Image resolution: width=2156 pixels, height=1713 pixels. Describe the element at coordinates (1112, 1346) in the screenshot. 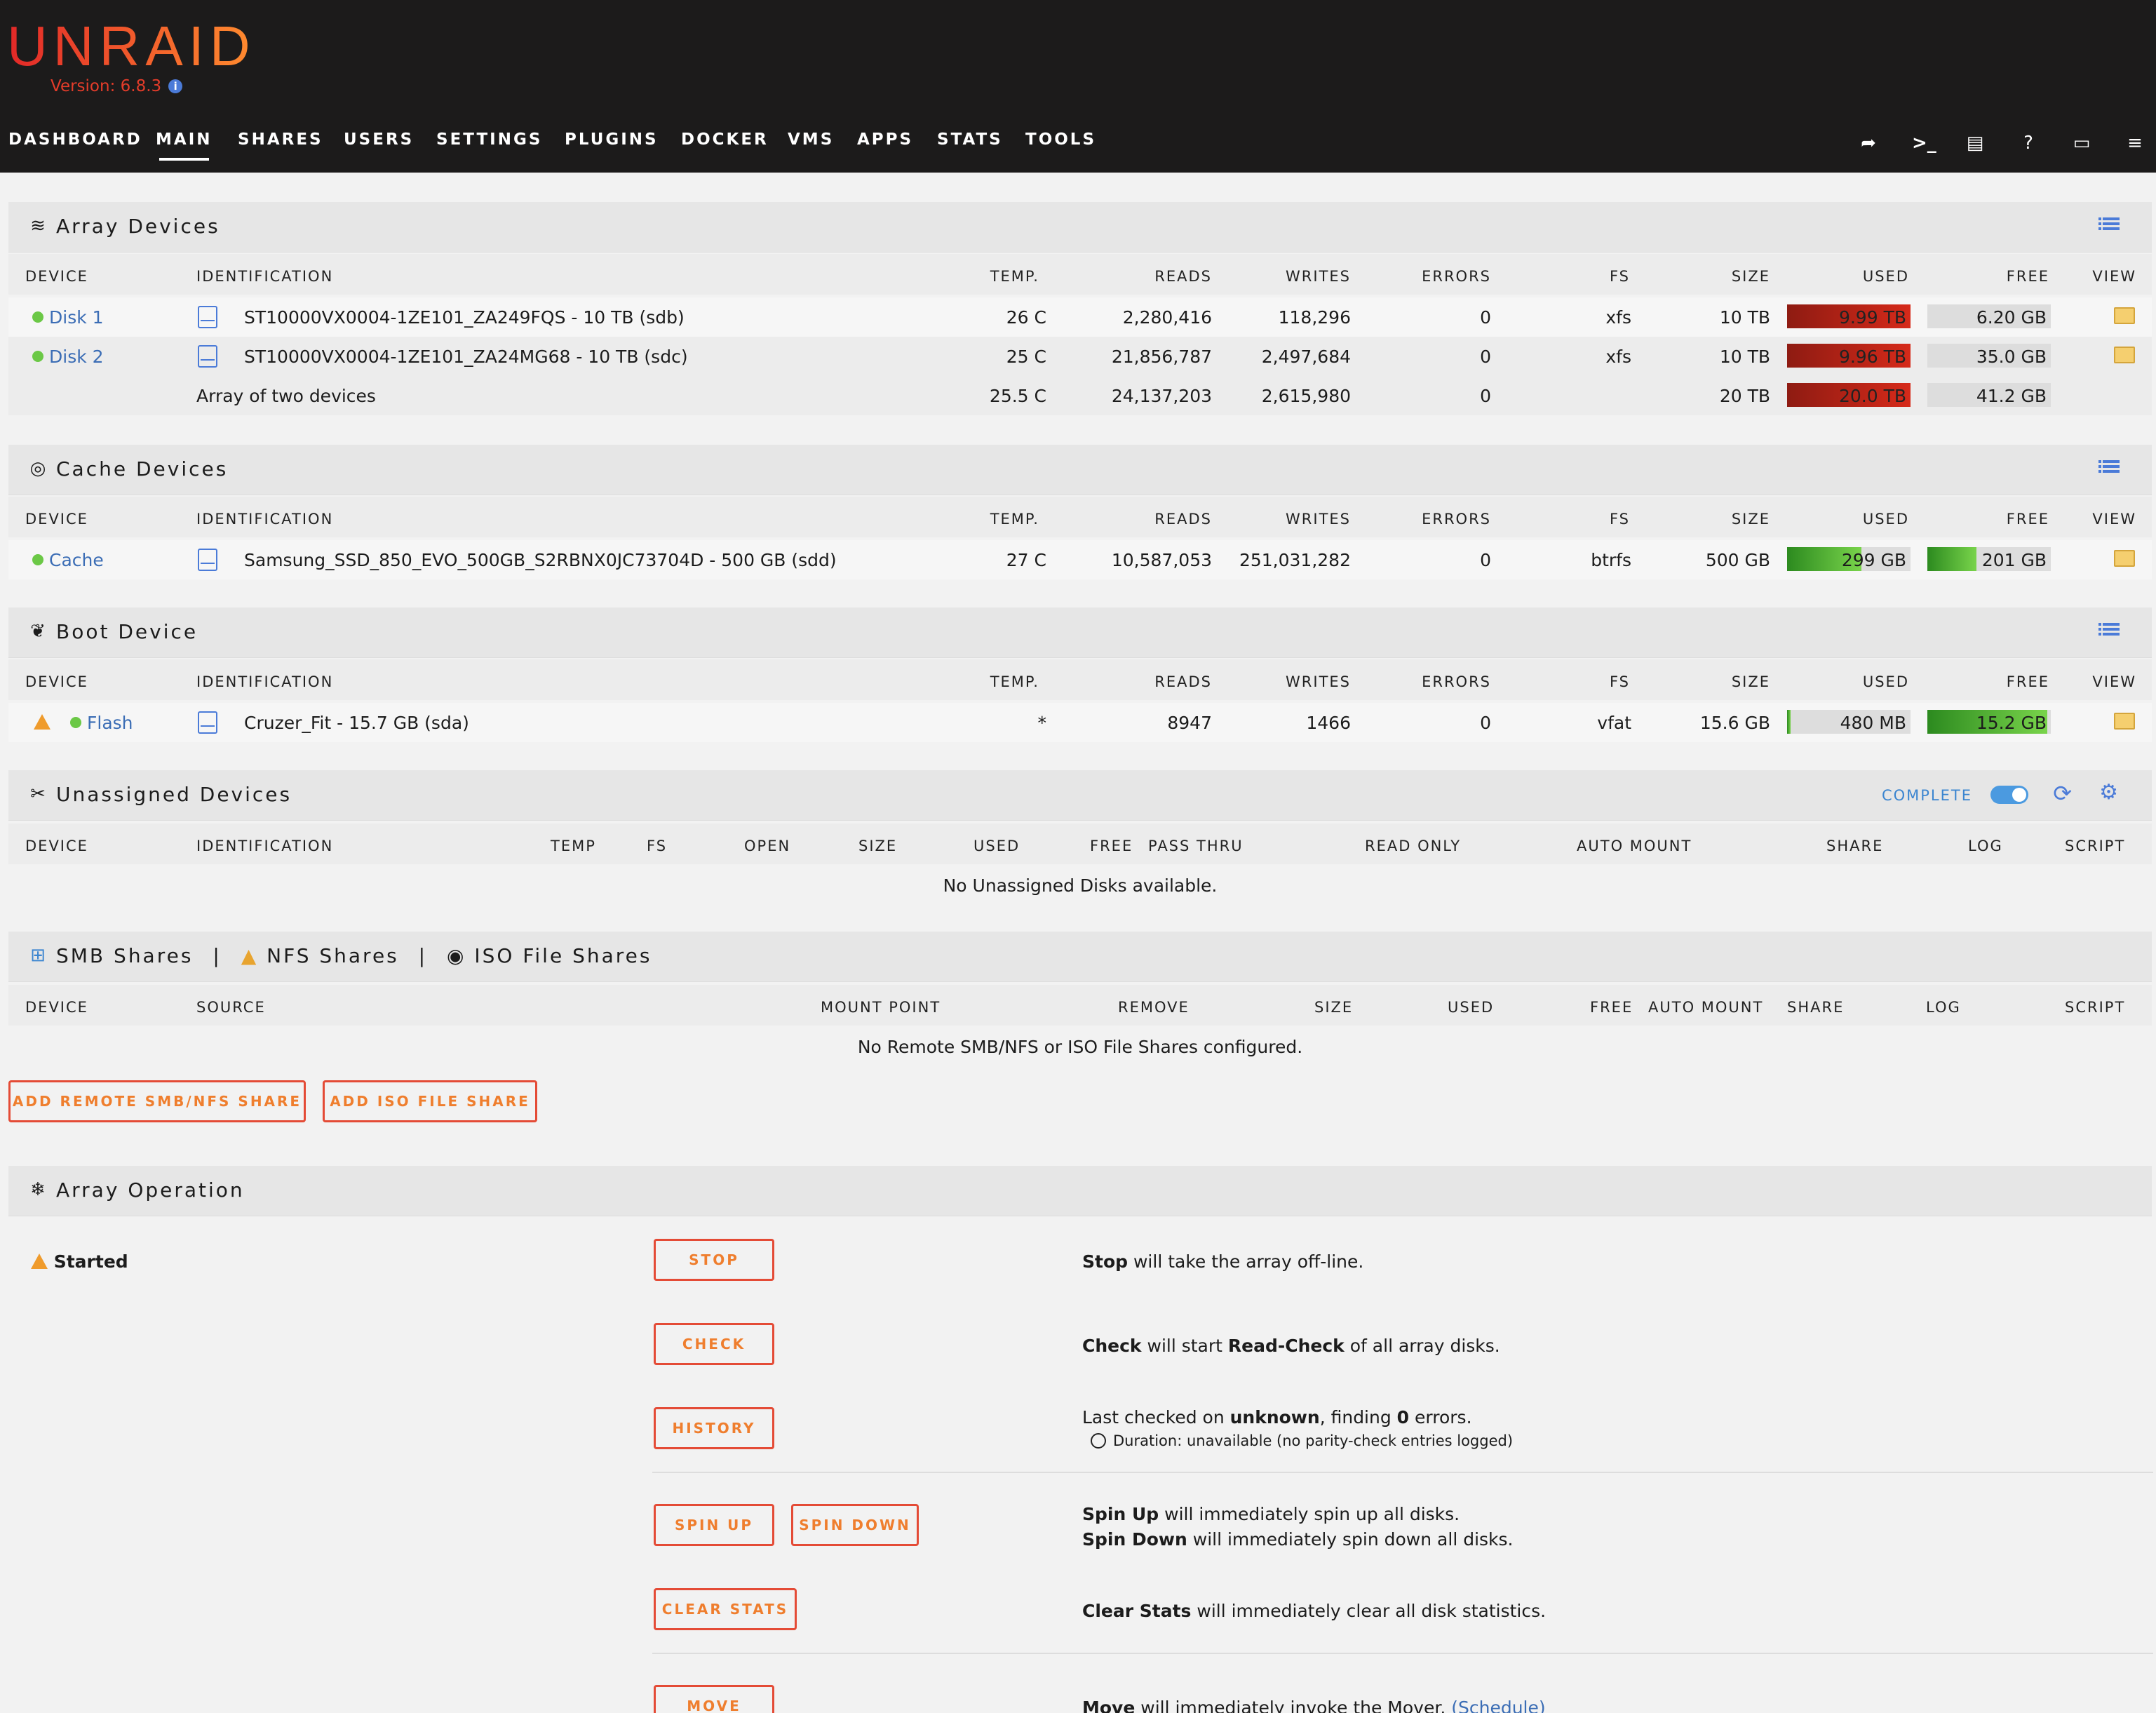

I see `check-bold: Check` at that location.